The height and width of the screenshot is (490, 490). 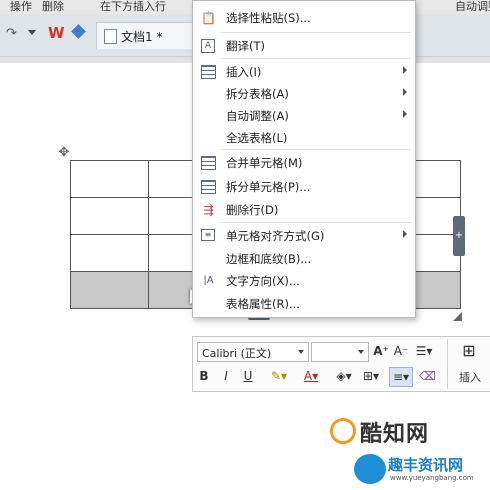 What do you see at coordinates (21, 7) in the screenshot?
I see `toolbar-item-1: 操作` at bounding box center [21, 7].